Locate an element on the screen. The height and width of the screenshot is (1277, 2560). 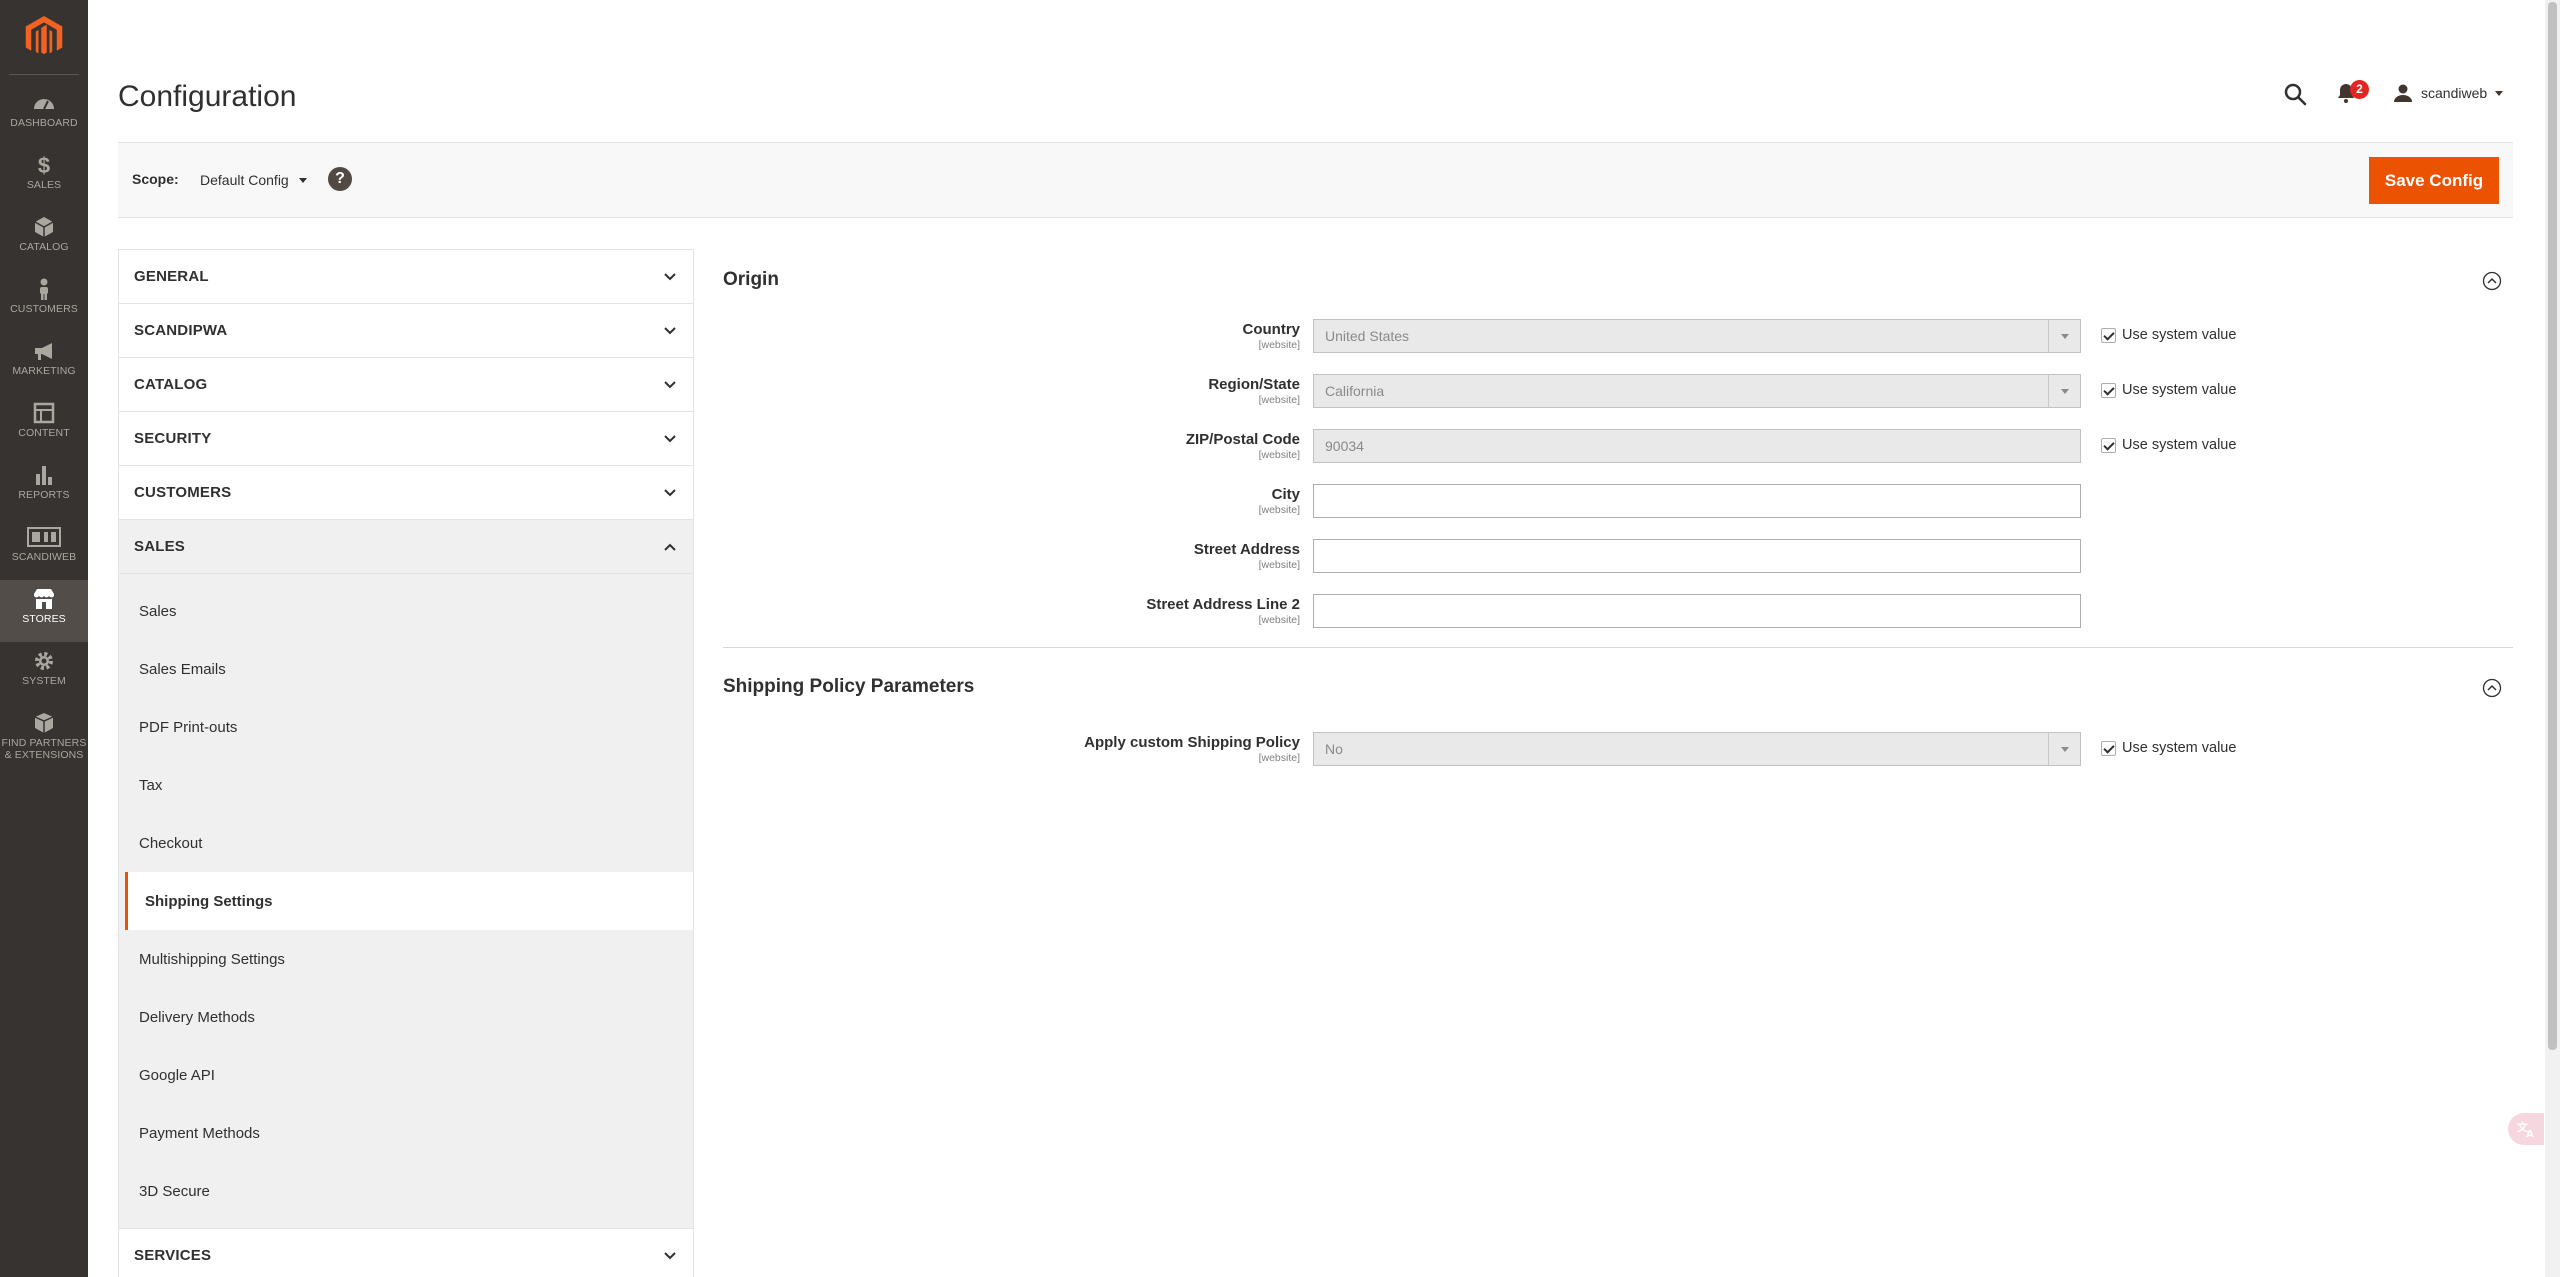
field-row-city: City [website] is located at coordinates (1618, 509).